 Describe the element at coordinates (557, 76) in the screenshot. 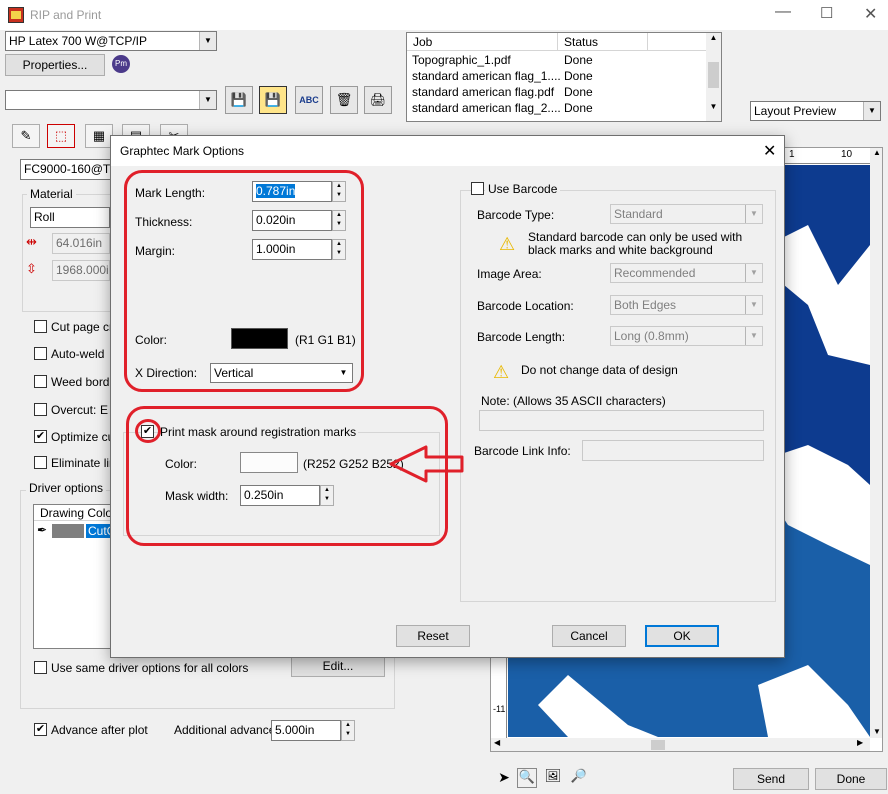

I see `table-row: standard american flag_1.... Done` at that location.